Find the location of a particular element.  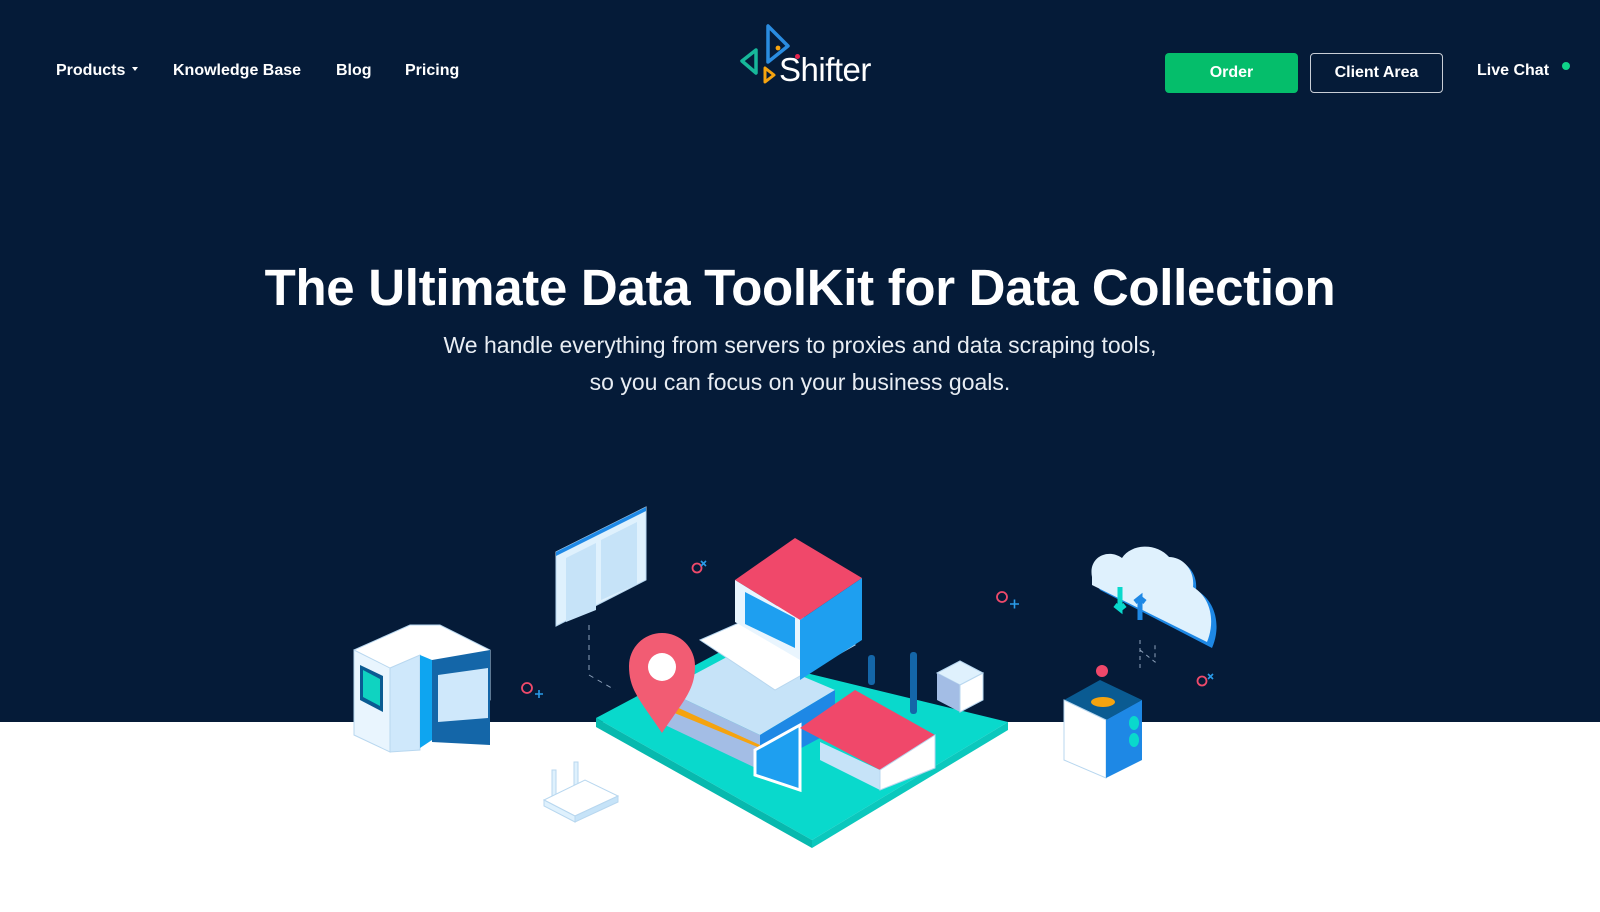

database-box-icon is located at coordinates (960, 686).